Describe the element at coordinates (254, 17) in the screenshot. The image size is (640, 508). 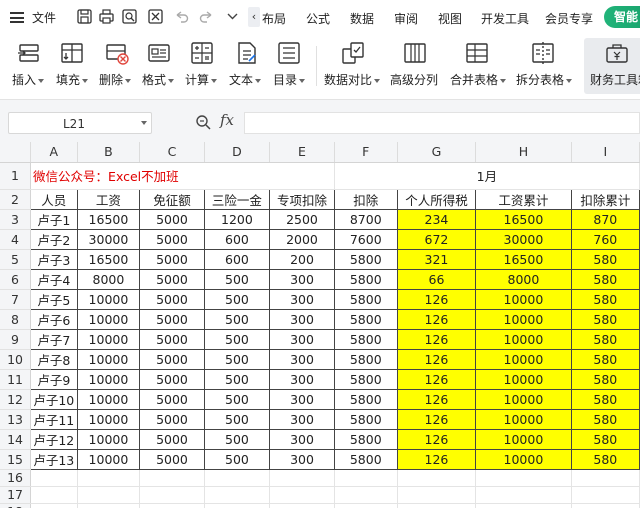
I see `tabs-scroll-left-icon: ‹` at that location.